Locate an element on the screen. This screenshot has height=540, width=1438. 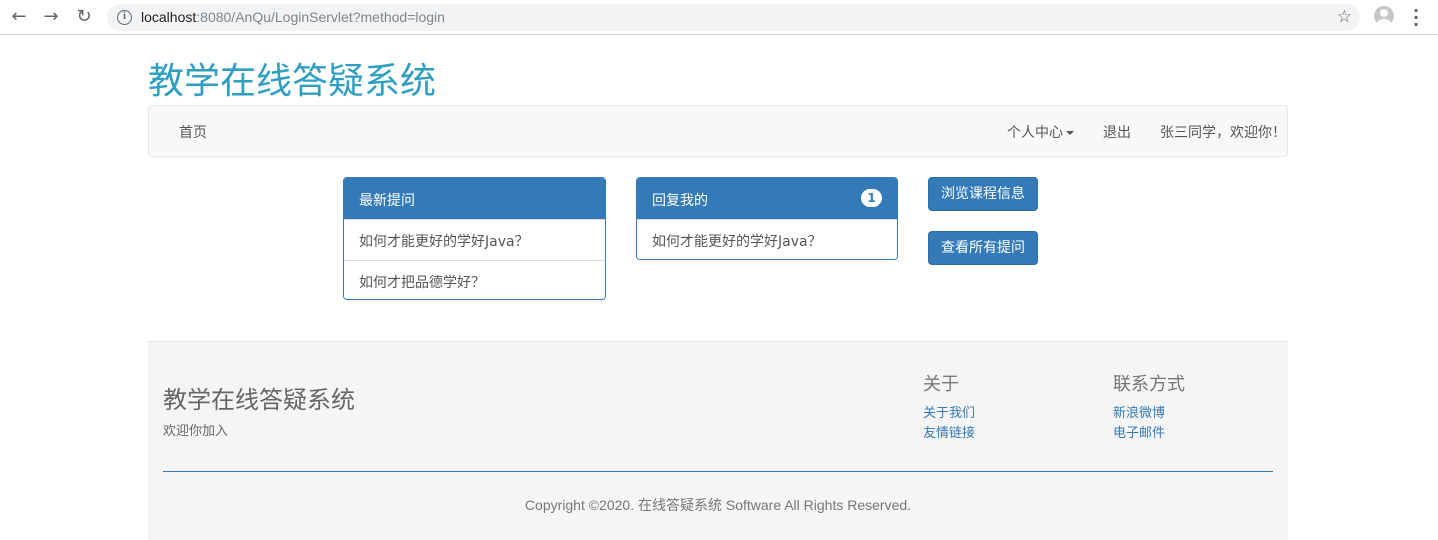
footer-divider is located at coordinates (718, 471).